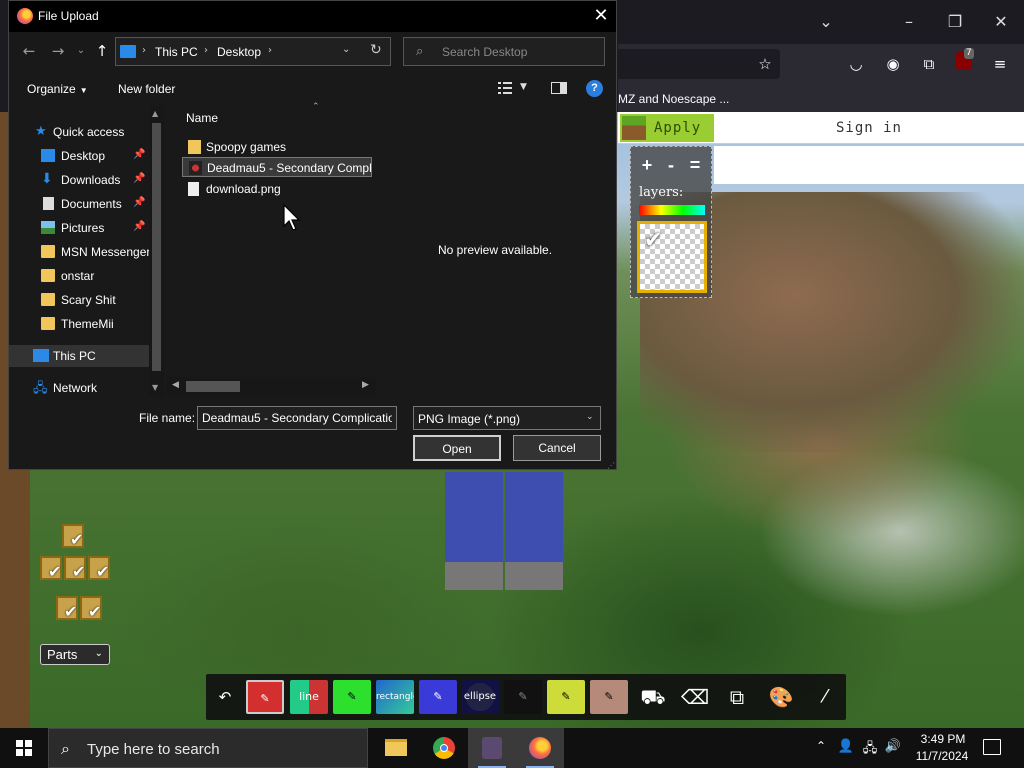 The width and height of the screenshot is (1024, 768). What do you see at coordinates (601, 16) in the screenshot?
I see `close-icon: ✕` at bounding box center [601, 16].